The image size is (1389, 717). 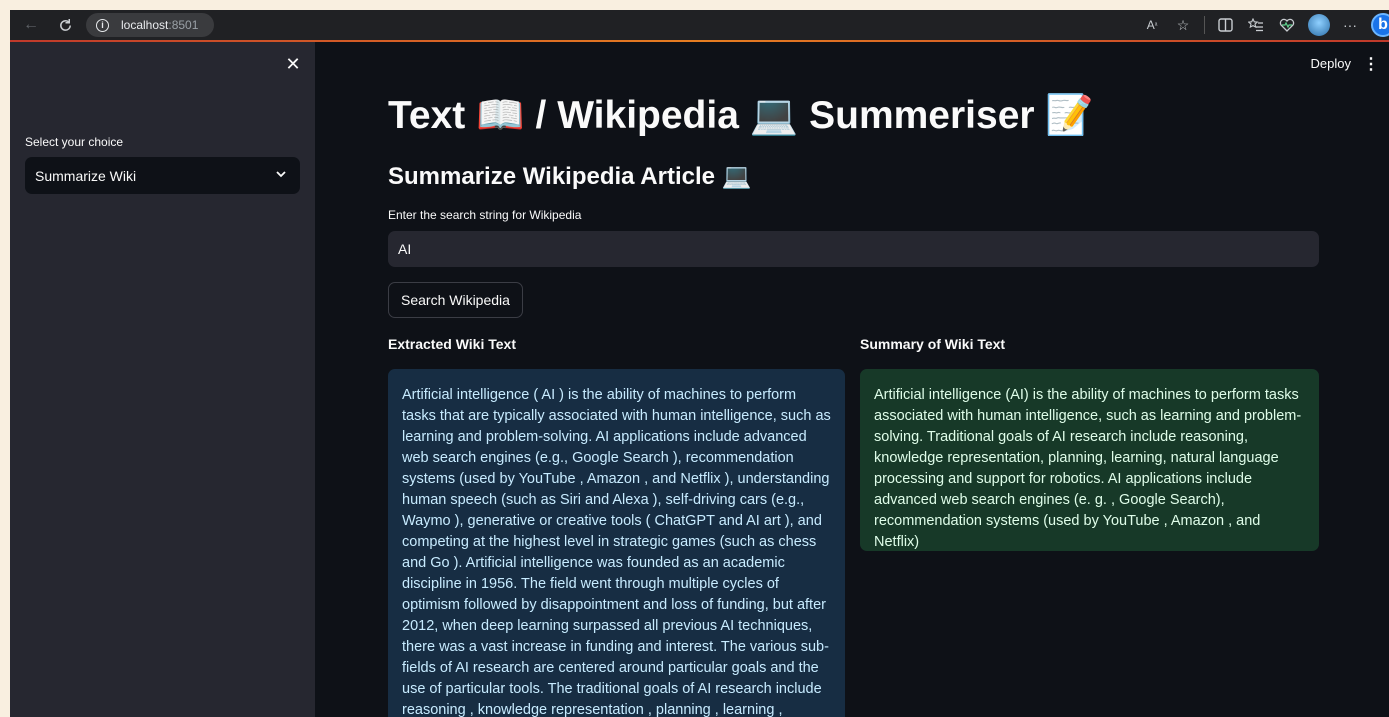 What do you see at coordinates (1287, 25) in the screenshot?
I see `browser-essentials-icon` at bounding box center [1287, 25].